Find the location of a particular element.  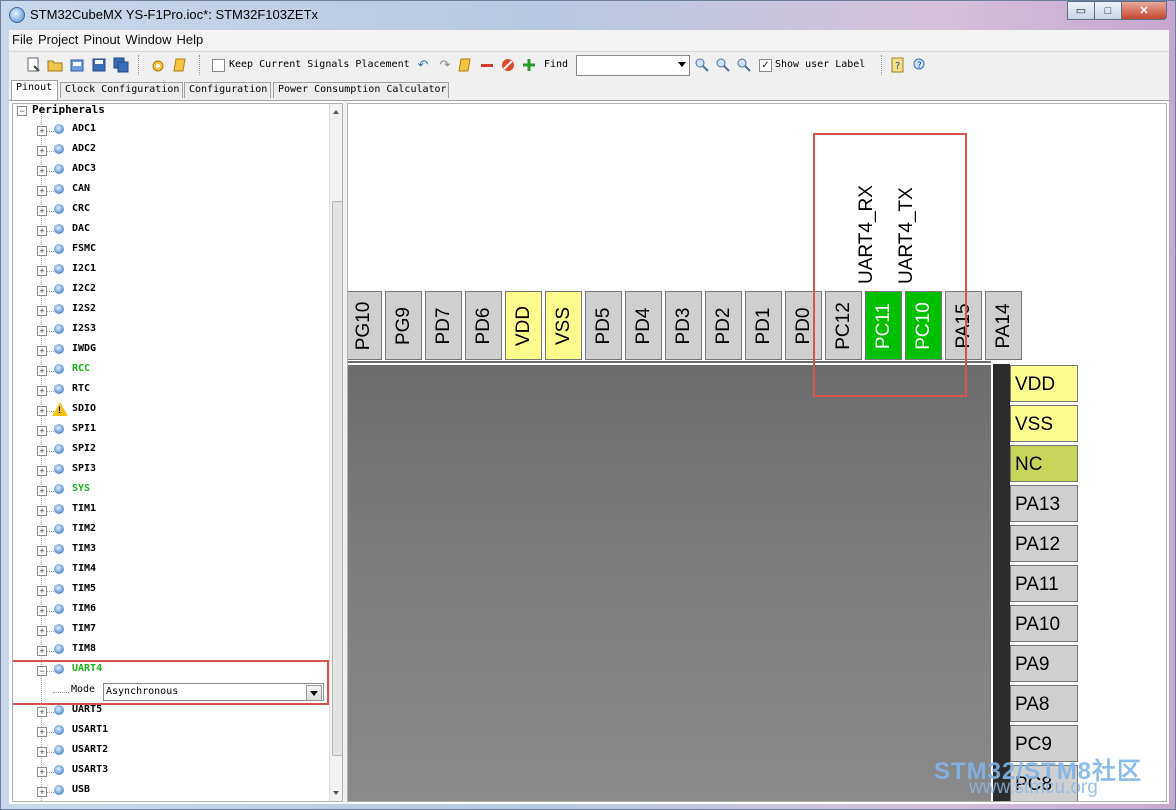

tree-item-tim2: + TIM2 is located at coordinates (170, 531).